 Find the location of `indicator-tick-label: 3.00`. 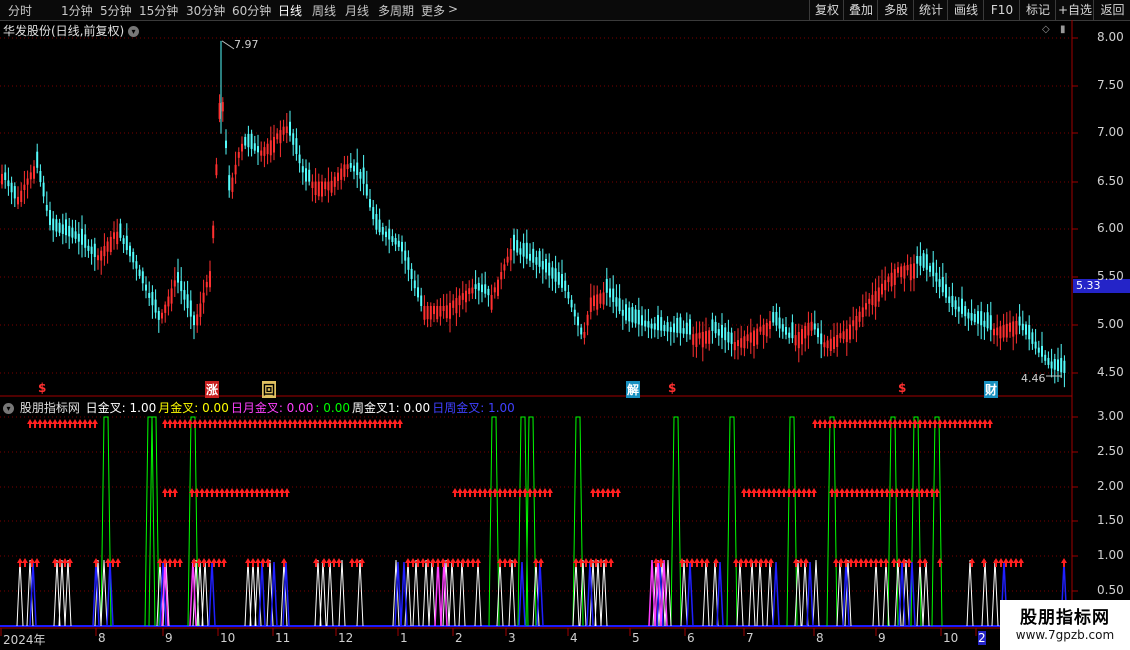

indicator-tick-label: 3.00 is located at coordinates (1110, 416).